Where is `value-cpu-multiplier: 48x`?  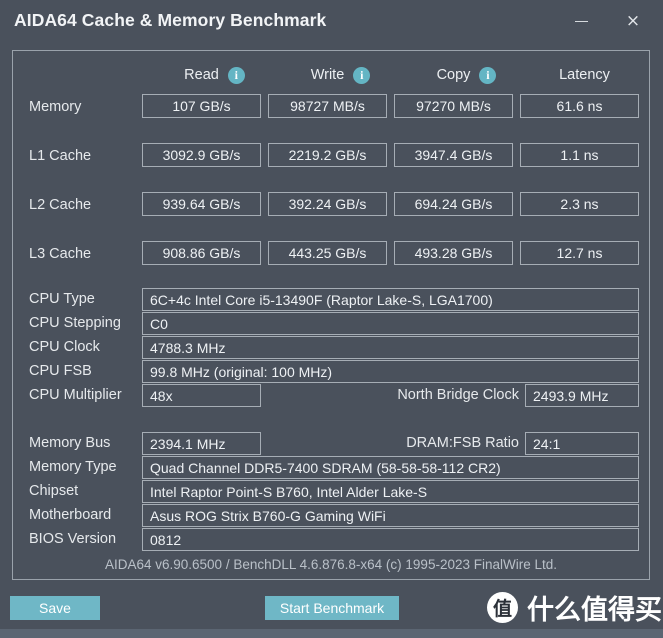
value-cpu-multiplier: 48x is located at coordinates (201, 395).